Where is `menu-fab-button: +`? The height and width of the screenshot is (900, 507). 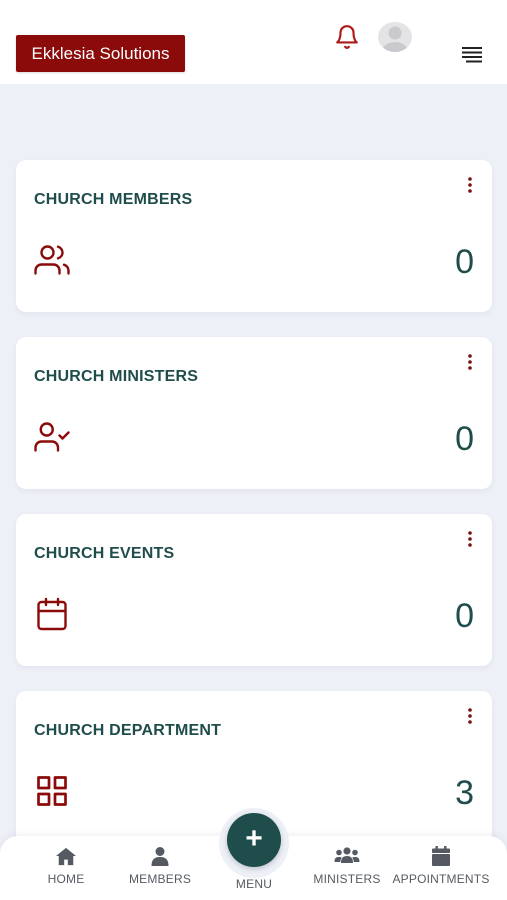 menu-fab-button: + is located at coordinates (254, 840).